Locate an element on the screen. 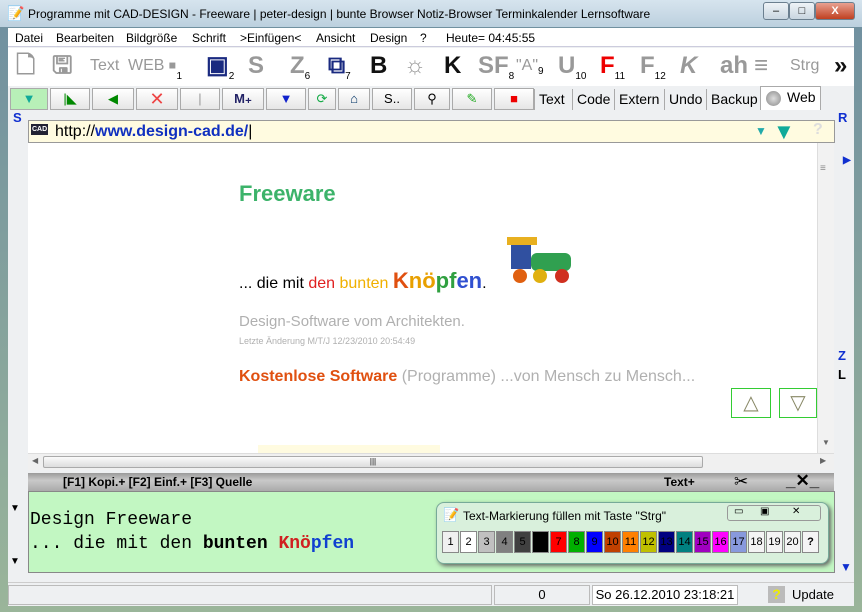 The image size is (862, 612). color-swatch-6: 6 is located at coordinates (540, 542).